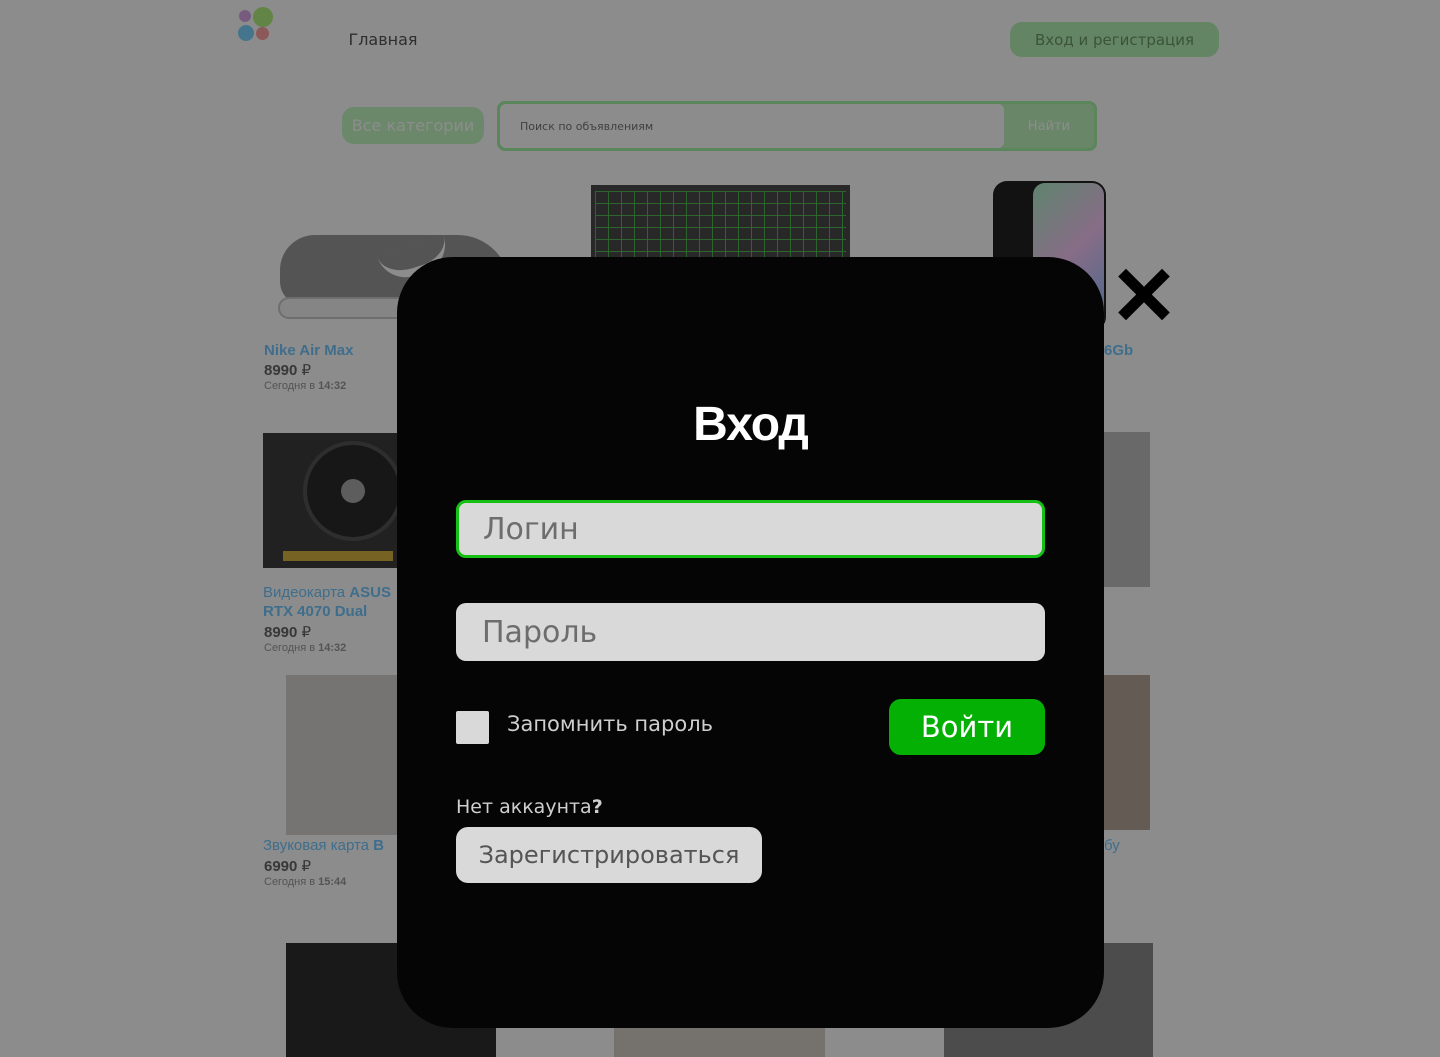 This screenshot has height=1057, width=1440. What do you see at coordinates (750, 529) in the screenshot?
I see `login-field` at bounding box center [750, 529].